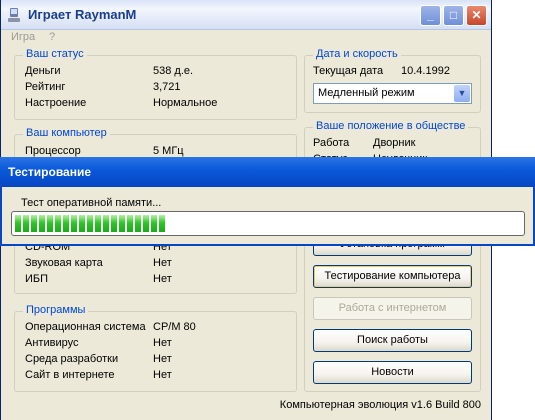 This screenshot has width=535, height=420. Describe the element at coordinates (425, 71) in the screenshot. I see `current-date-value: 10.4.1992` at that location.